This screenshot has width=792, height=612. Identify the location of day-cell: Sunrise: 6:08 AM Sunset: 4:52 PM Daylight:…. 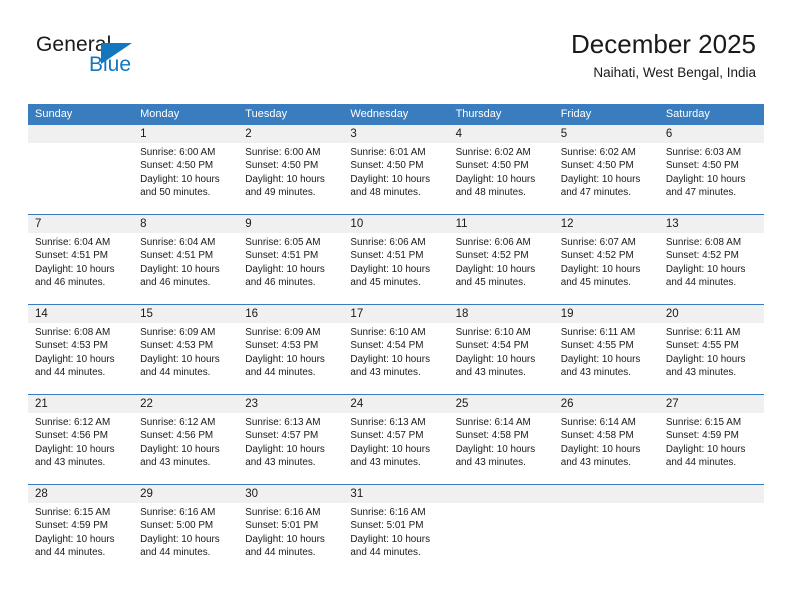
(711, 268).